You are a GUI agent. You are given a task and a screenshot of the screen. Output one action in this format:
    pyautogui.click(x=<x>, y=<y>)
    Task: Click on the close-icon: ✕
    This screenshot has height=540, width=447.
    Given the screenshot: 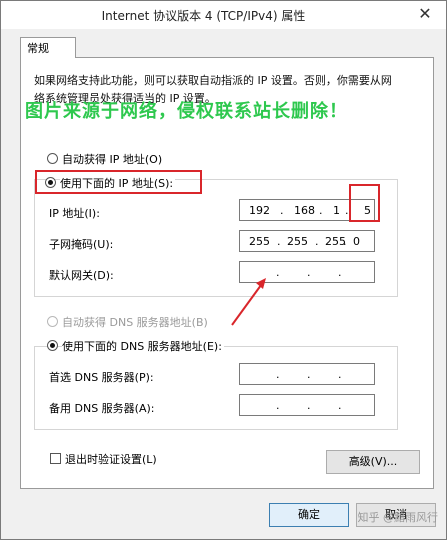 What is the action you would take?
    pyautogui.click(x=425, y=14)
    